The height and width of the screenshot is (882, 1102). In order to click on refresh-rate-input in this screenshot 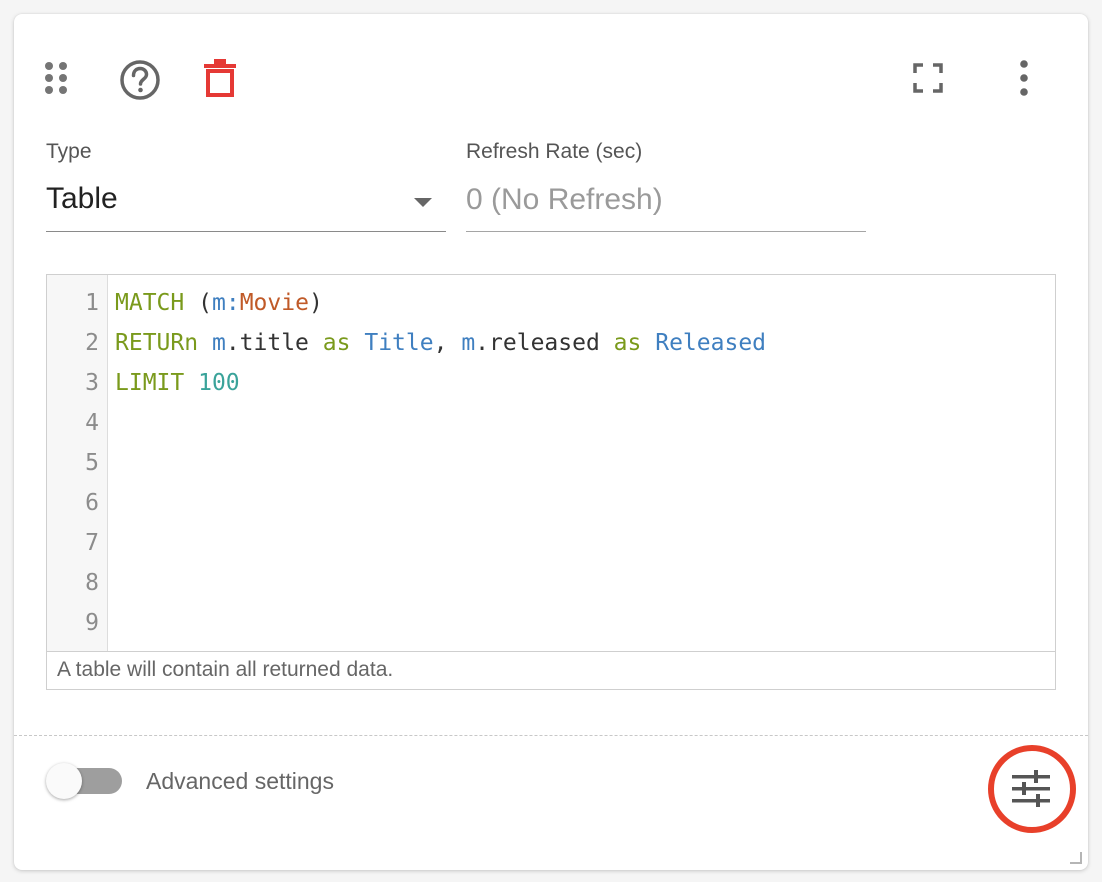, I will do `click(666, 200)`.